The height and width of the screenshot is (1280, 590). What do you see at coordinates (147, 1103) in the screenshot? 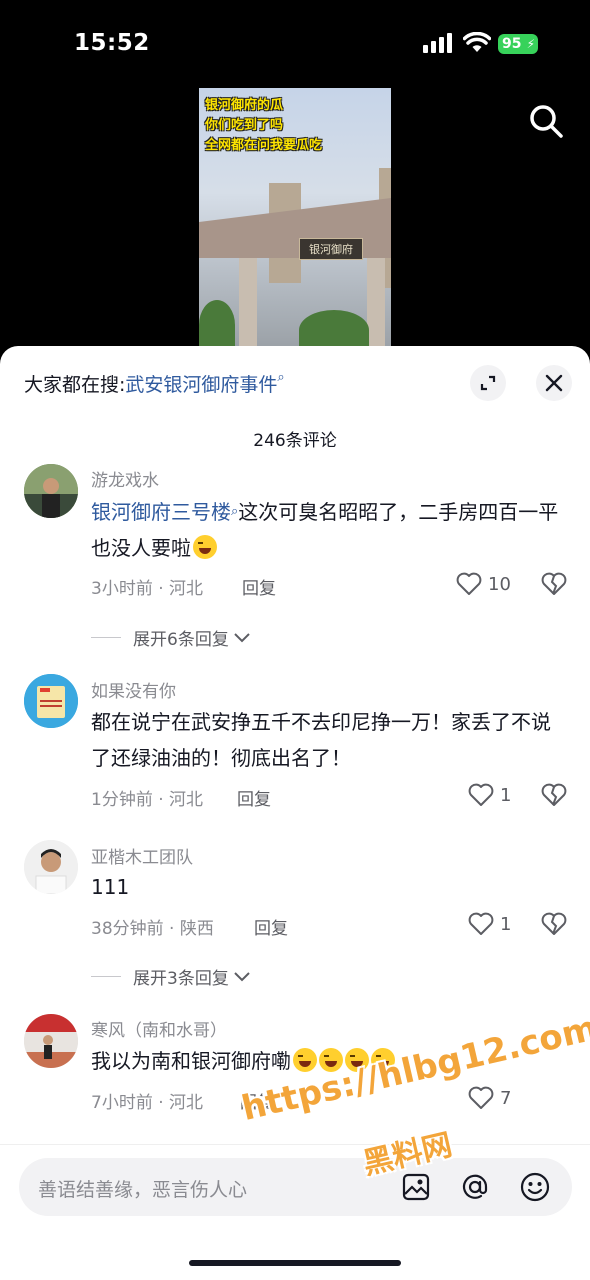
I see `comment-meta: 7小时前 · 河北` at bounding box center [147, 1103].